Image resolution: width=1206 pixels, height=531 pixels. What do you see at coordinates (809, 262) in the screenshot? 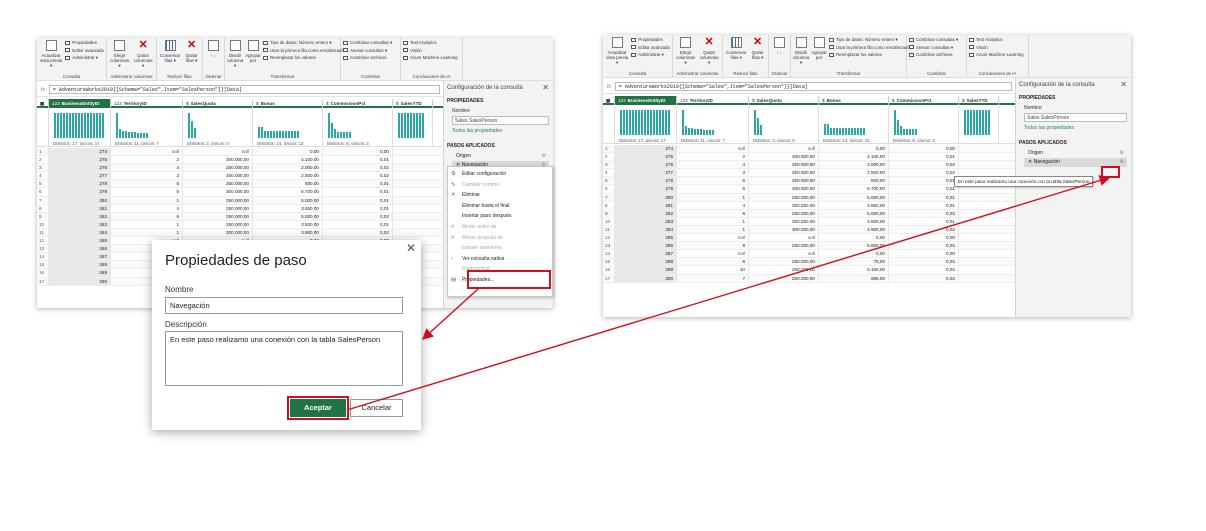
I see `table-row: 152888250.000,0075,000,02` at bounding box center [809, 262].